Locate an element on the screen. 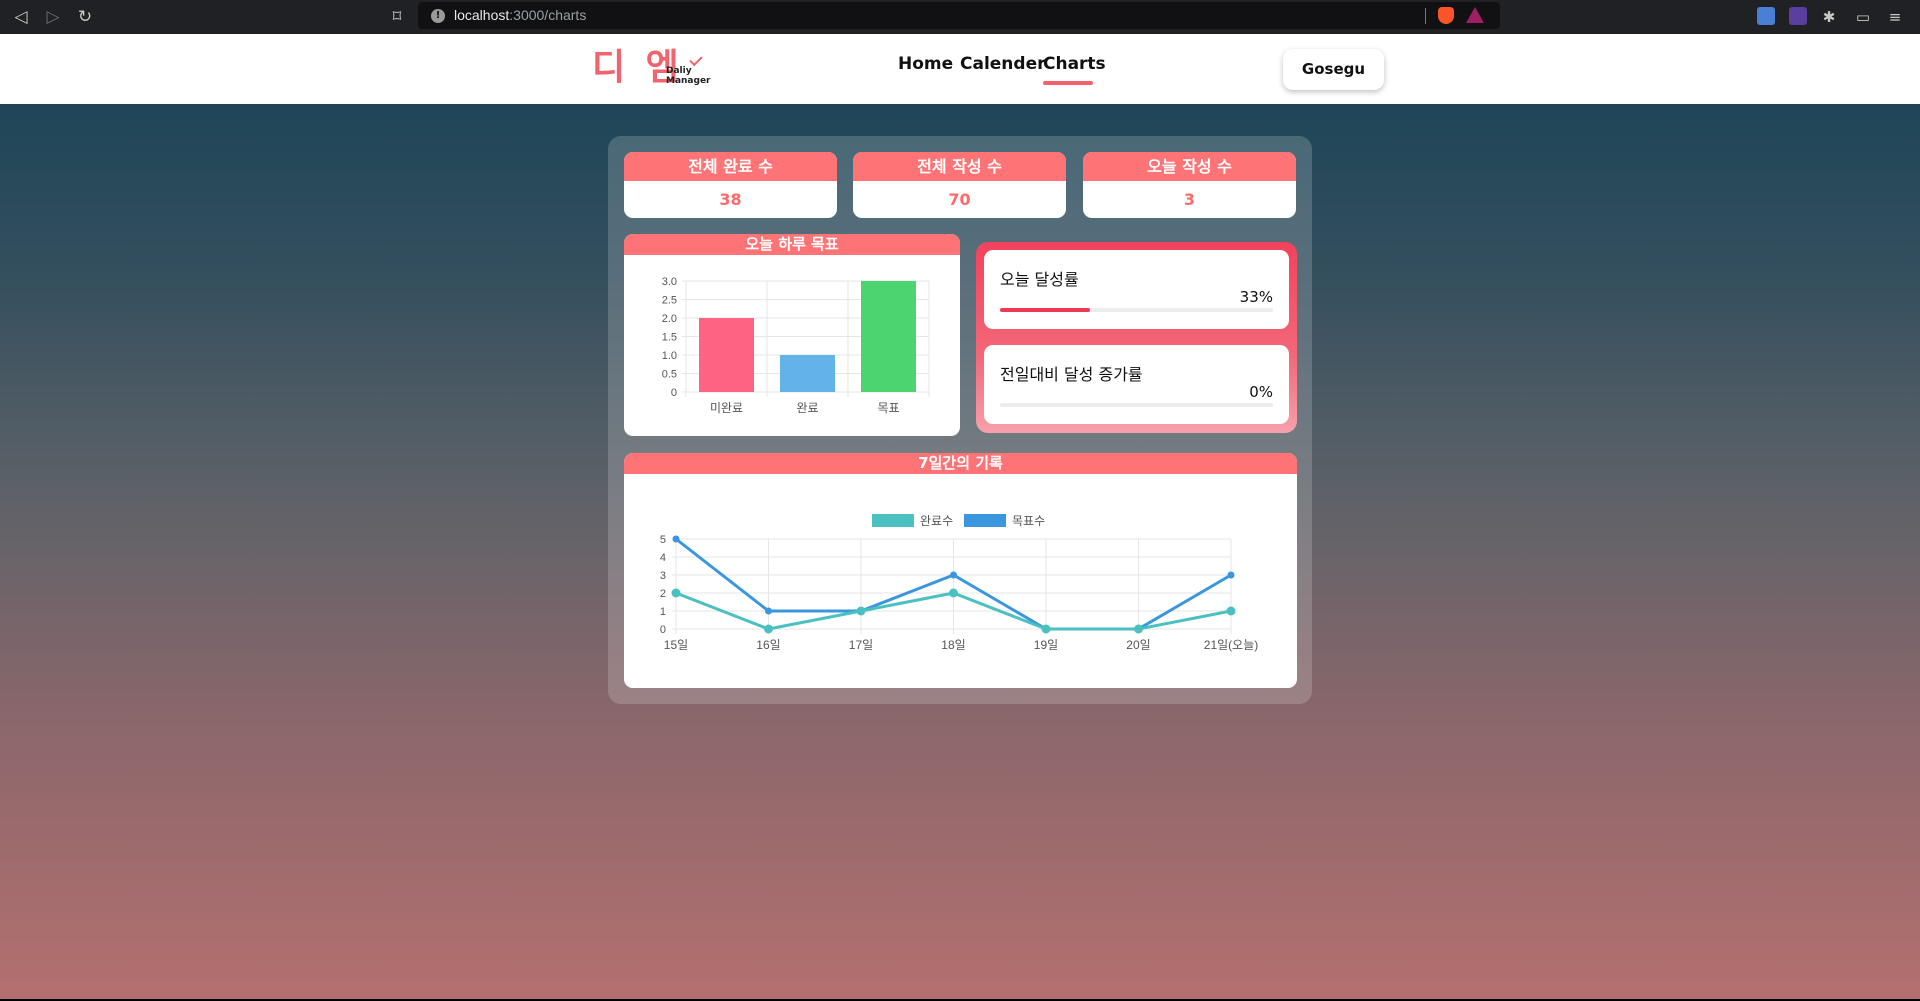 The width and height of the screenshot is (1920, 1001). weekly-line-chart: 완료수 목표수 0 1 2 3 4 5 15일 16일 17일 18일 19일 20일 21일(오늘) is located at coordinates (959, 583).